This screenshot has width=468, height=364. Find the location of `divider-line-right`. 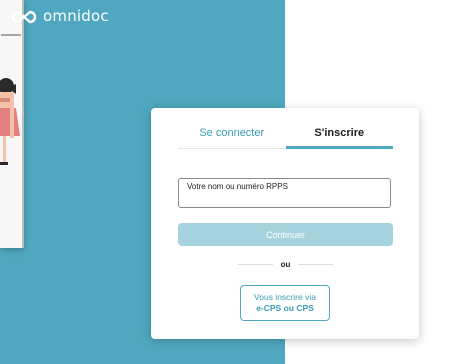

divider-line-right is located at coordinates (315, 264).